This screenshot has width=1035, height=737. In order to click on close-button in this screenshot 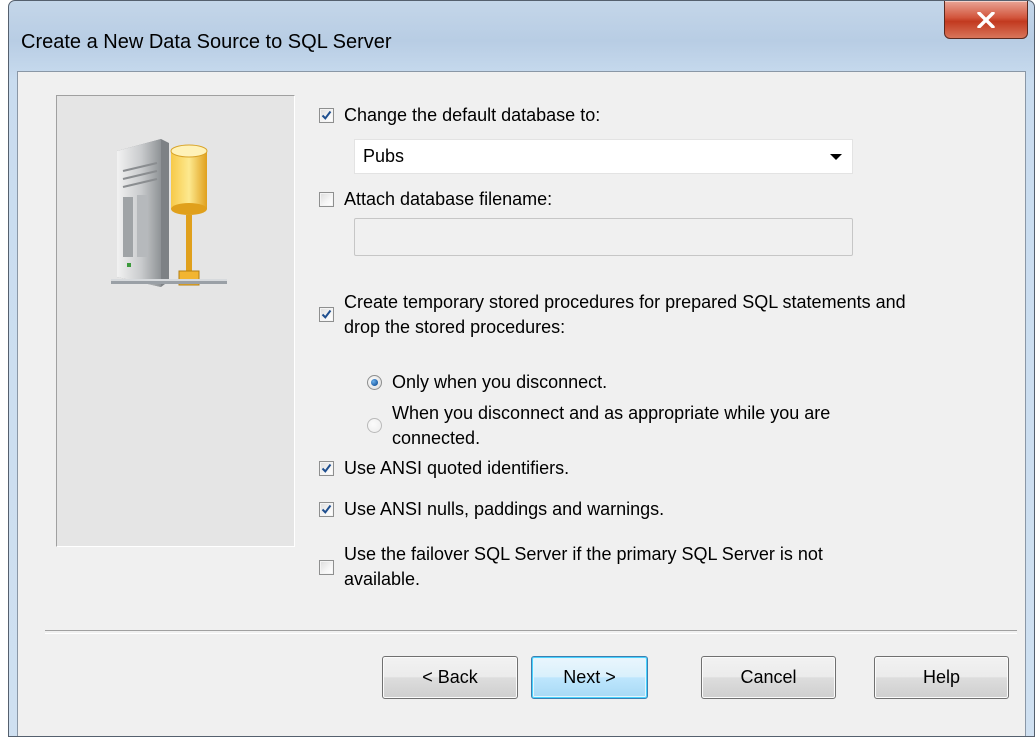, I will do `click(986, 20)`.